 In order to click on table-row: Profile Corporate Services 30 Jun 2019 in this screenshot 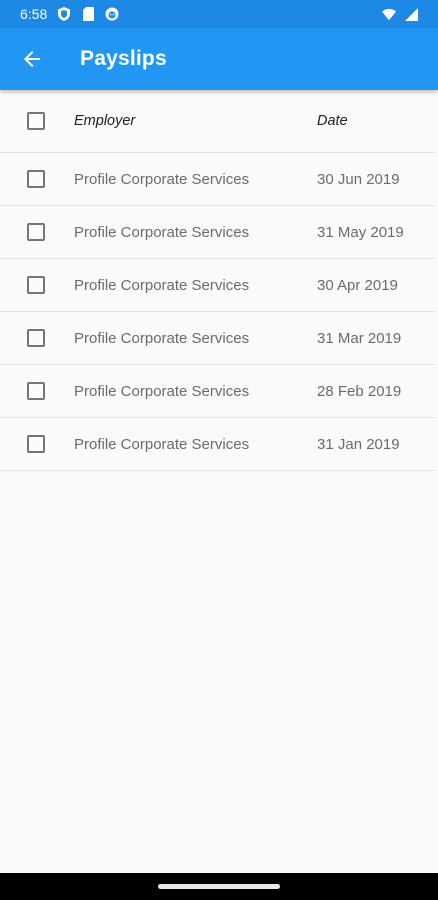, I will do `click(217, 179)`.